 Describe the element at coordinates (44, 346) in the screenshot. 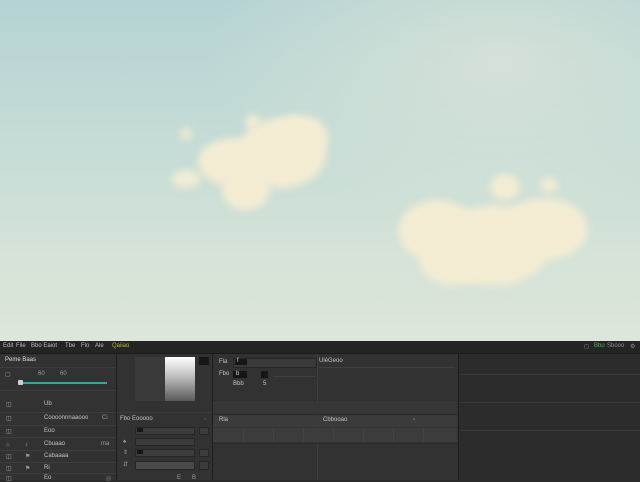

I see `menu-view: Bbo Eaiot` at that location.